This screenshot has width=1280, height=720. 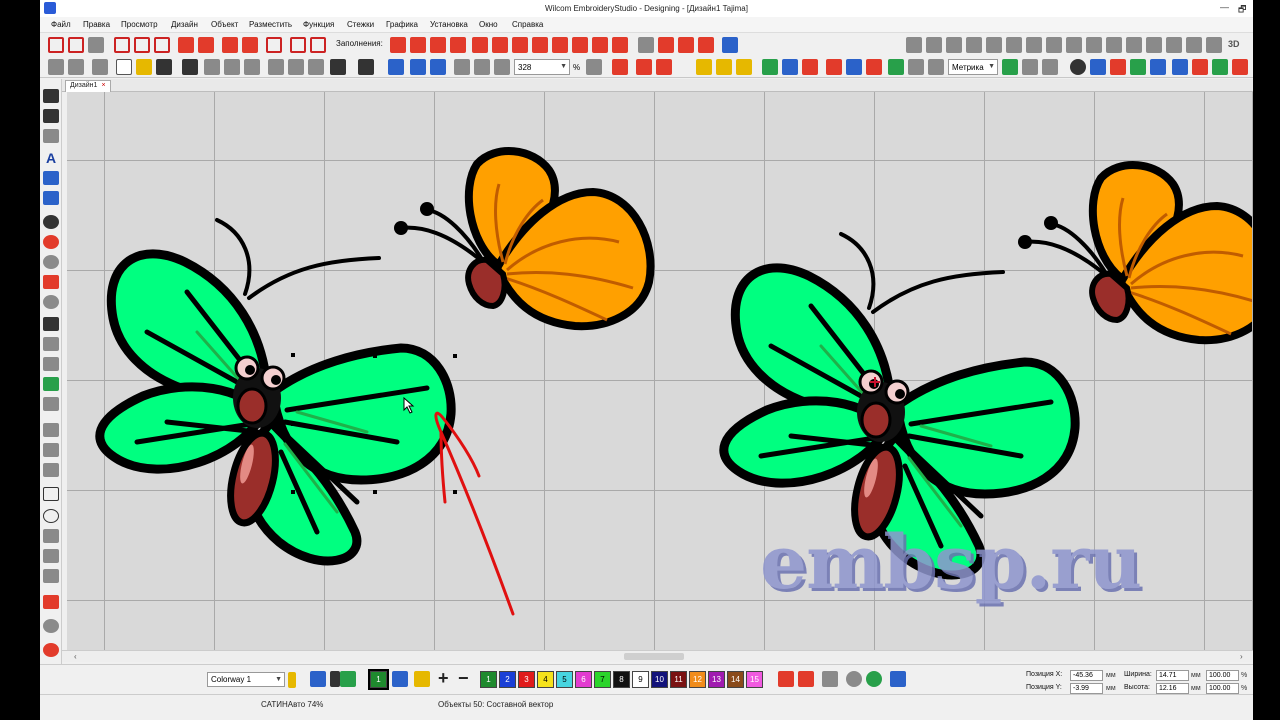 I want to click on ring-icon, so click(x=230, y=45).